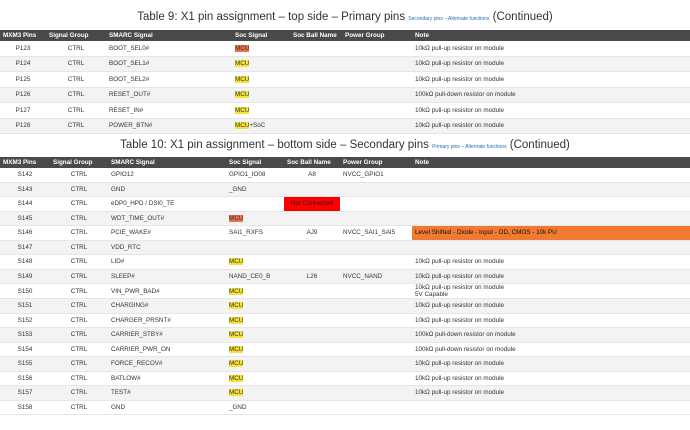 The width and height of the screenshot is (690, 430). What do you see at coordinates (25, 162) in the screenshot?
I see `column-header: MXM3 Pins` at bounding box center [25, 162].